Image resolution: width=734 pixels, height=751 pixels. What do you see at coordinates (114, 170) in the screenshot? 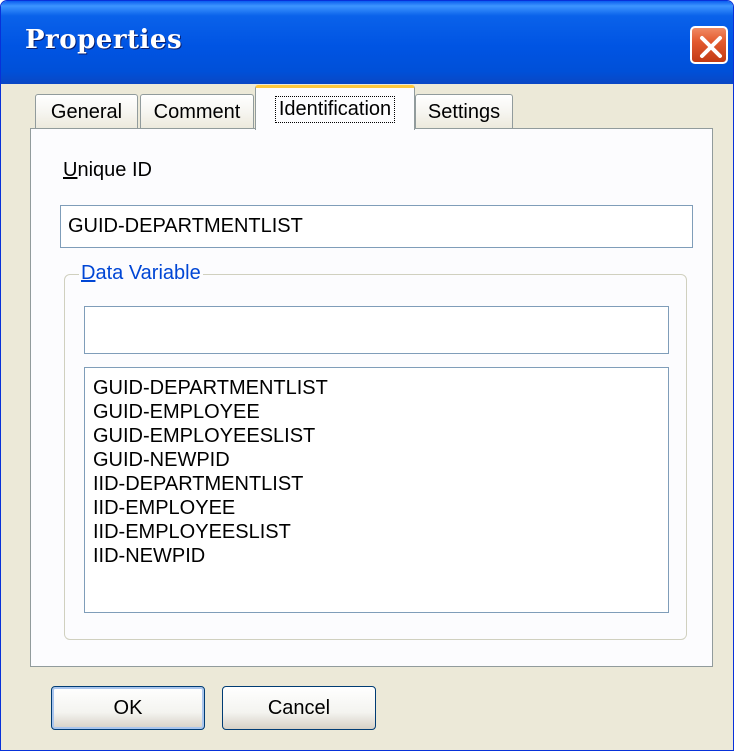
I see `label-text: nique ID` at bounding box center [114, 170].